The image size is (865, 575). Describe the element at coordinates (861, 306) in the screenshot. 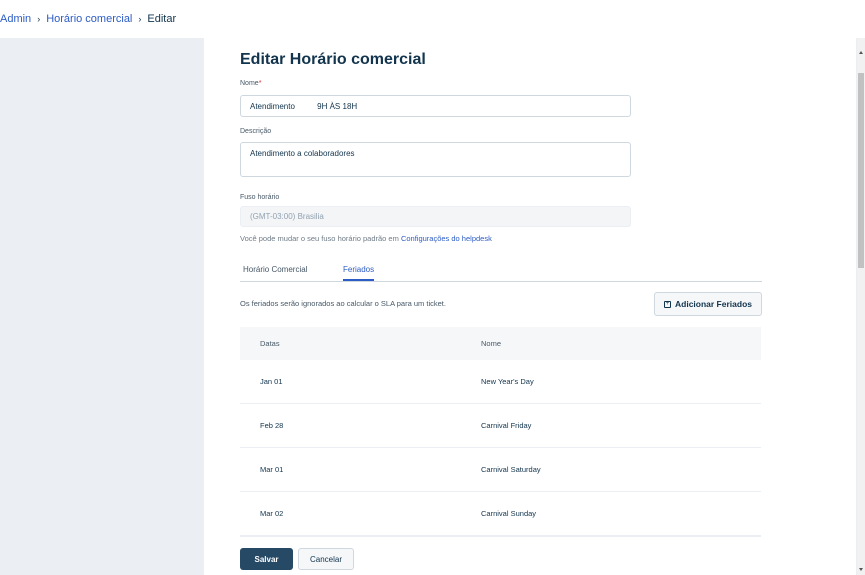

I see `page-scrollbar` at that location.